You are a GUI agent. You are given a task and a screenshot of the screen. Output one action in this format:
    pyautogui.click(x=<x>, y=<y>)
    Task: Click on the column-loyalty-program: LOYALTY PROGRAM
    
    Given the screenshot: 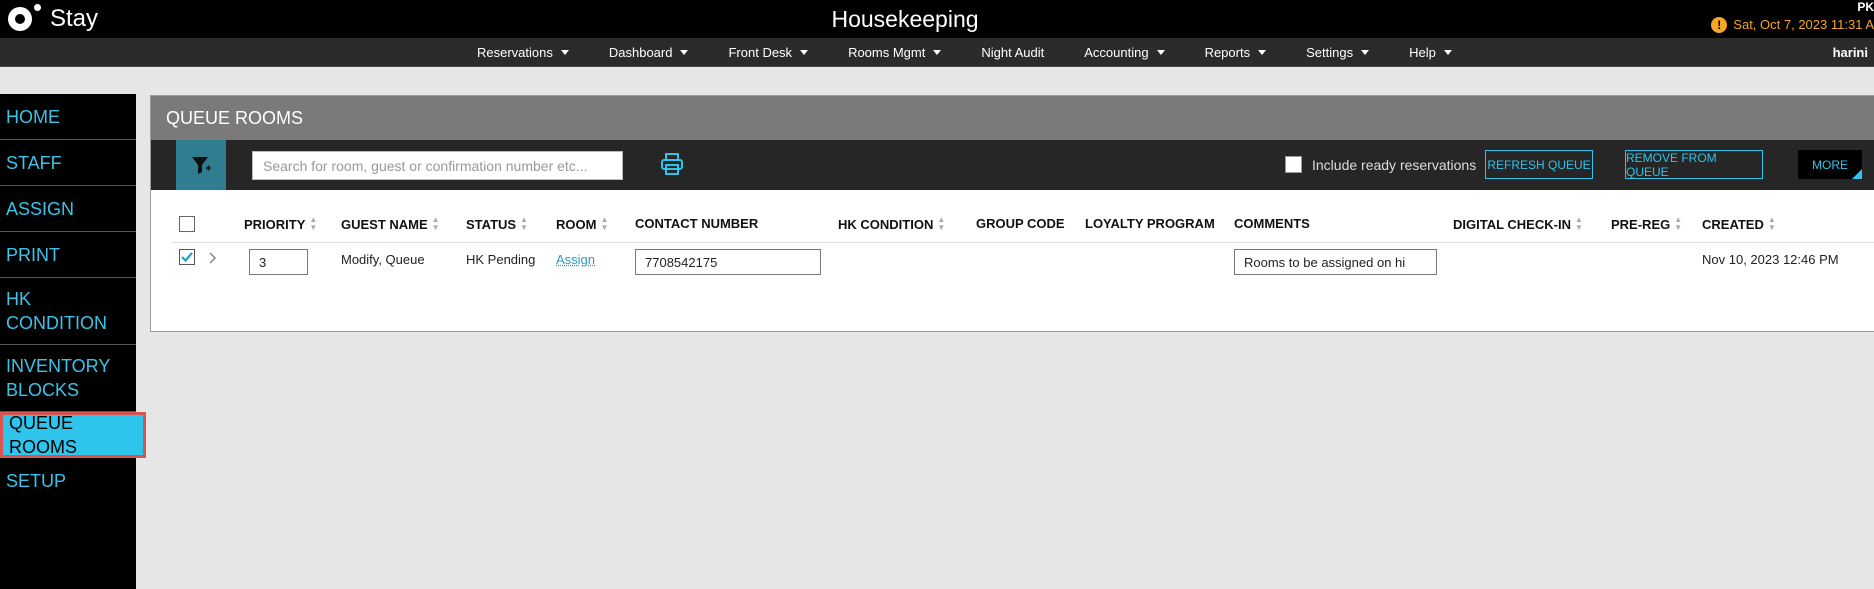 What is the action you would take?
    pyautogui.click(x=1150, y=223)
    